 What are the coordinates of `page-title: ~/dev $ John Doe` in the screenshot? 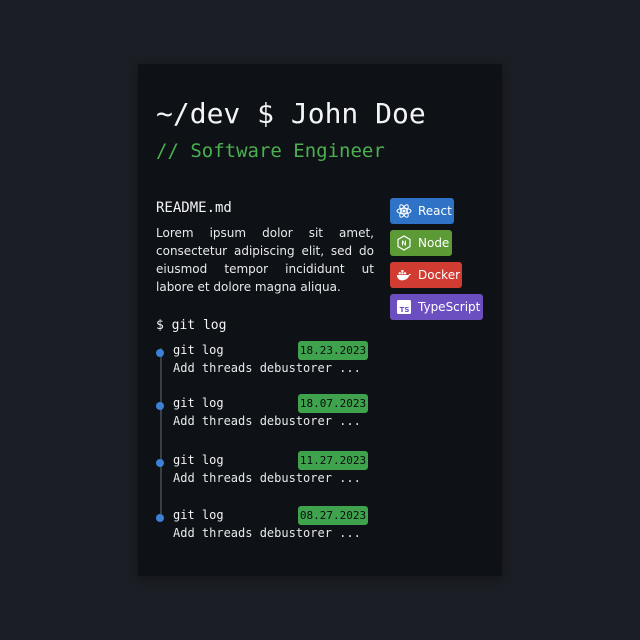 It's located at (291, 113).